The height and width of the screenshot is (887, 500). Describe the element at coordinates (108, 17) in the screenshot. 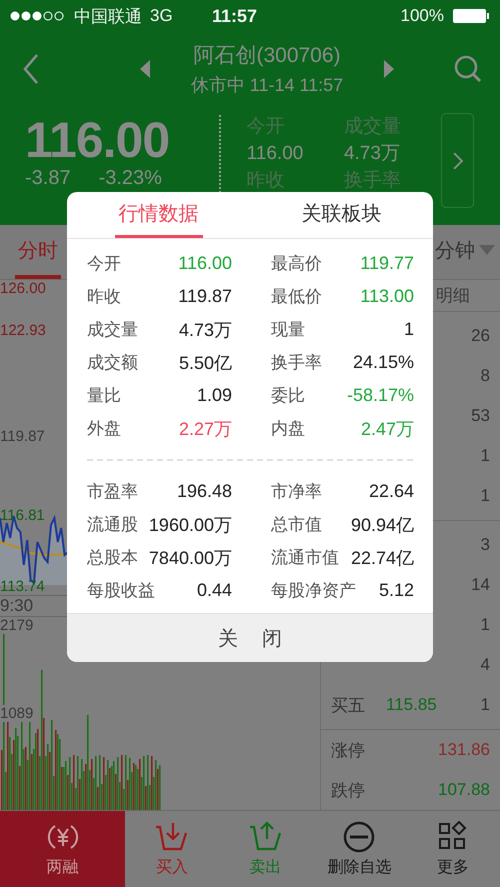

I see `carrier-name: 中国联通` at that location.